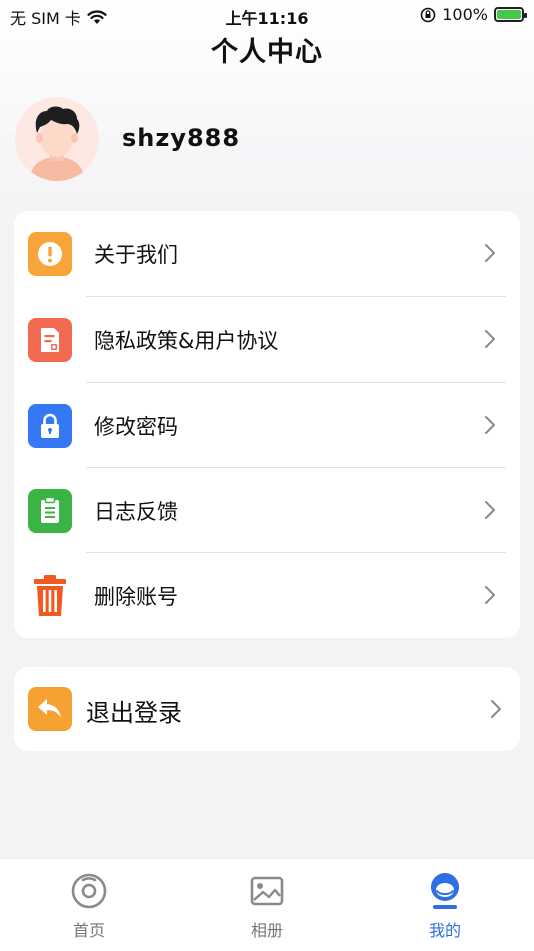  What do you see at coordinates (89, 910) in the screenshot?
I see `tab-home: 首页` at bounding box center [89, 910].